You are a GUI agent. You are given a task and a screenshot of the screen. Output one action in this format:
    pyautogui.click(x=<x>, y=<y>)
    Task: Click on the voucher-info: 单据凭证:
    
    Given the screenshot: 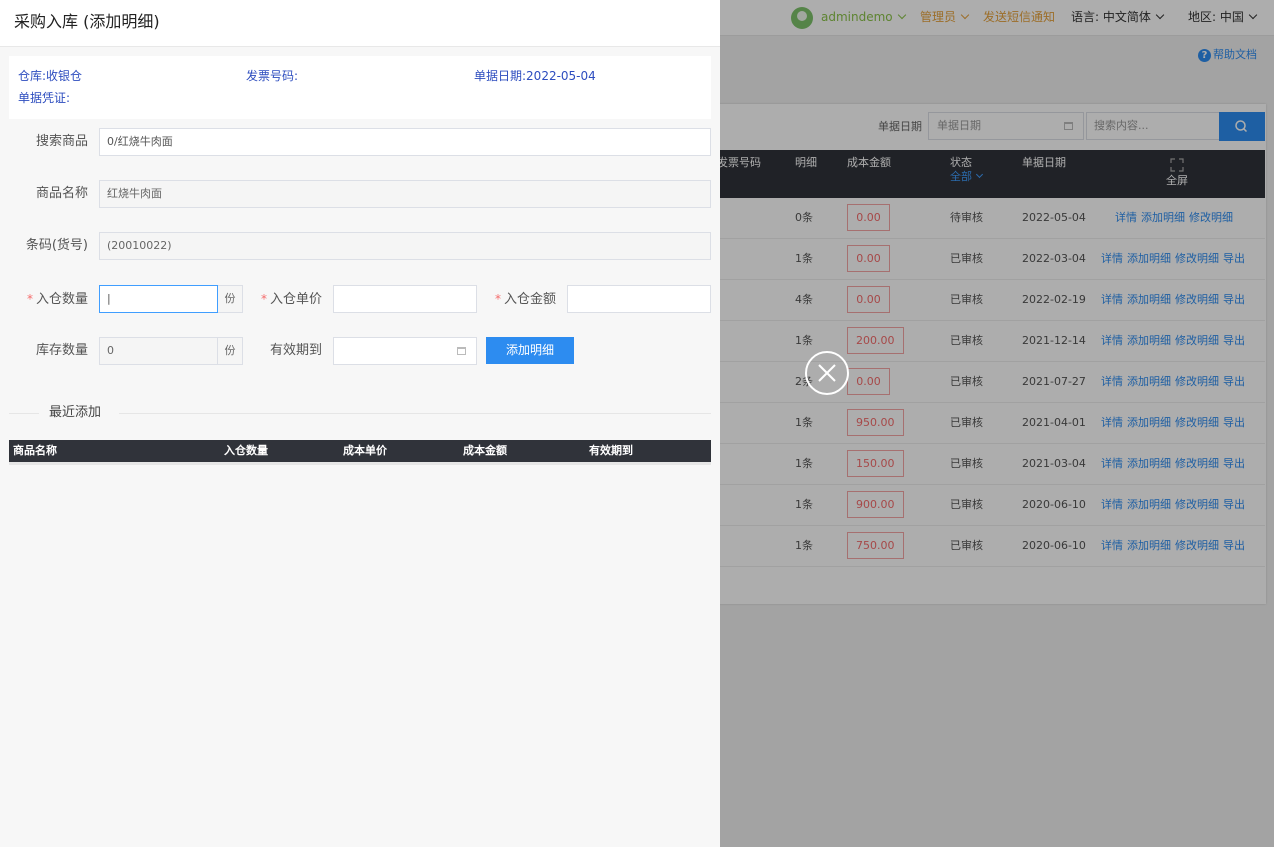 What is the action you would take?
    pyautogui.click(x=44, y=98)
    